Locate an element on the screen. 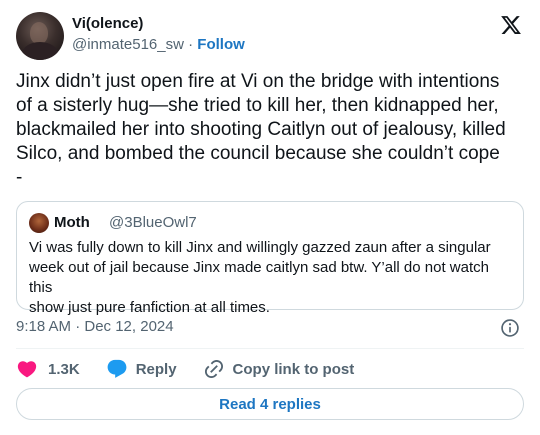 This screenshot has width=540, height=435. info-icon is located at coordinates (510, 328).